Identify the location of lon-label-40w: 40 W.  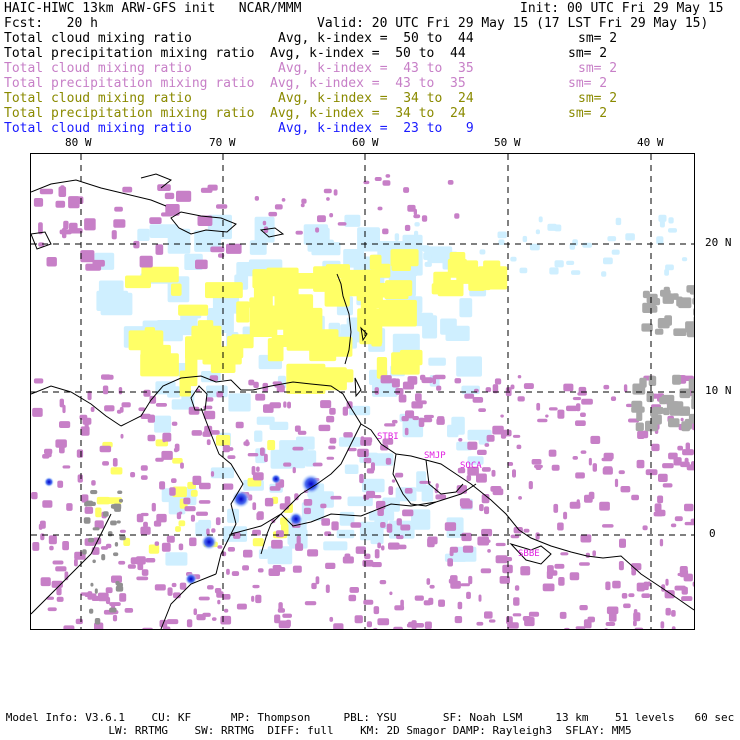
(650, 142).